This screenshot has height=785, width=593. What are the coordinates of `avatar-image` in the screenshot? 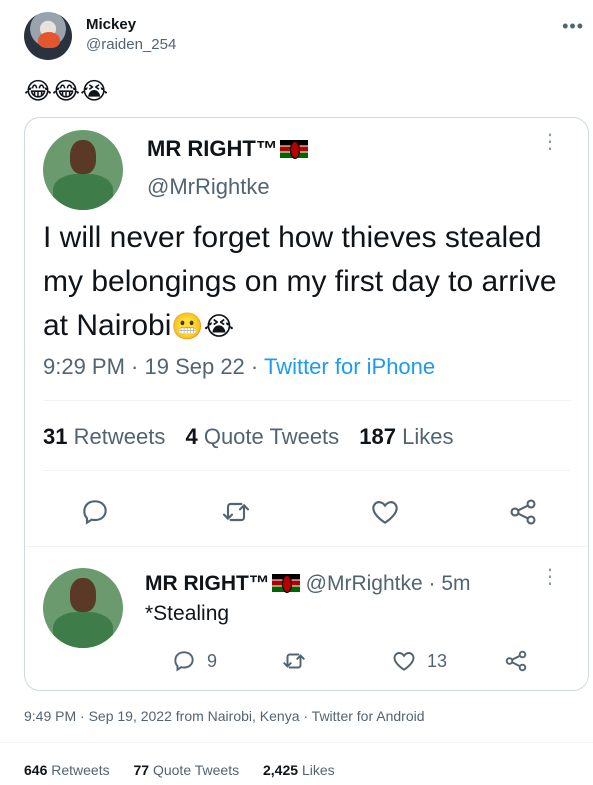 It's located at (49, 40).